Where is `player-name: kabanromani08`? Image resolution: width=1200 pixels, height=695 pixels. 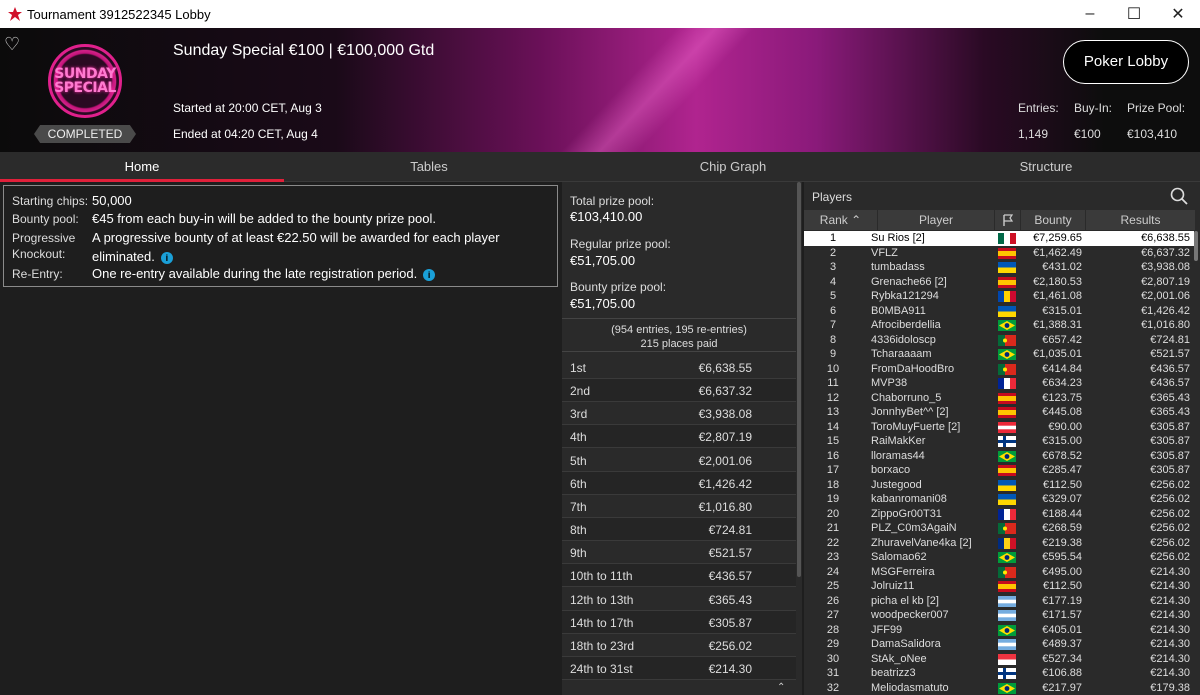 player-name: kabanromani08 is located at coordinates (909, 499).